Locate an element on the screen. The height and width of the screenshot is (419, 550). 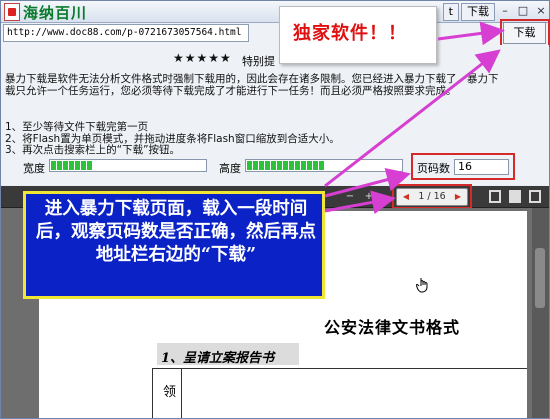
page-navigator-highlight is located at coordinates (432, 196).